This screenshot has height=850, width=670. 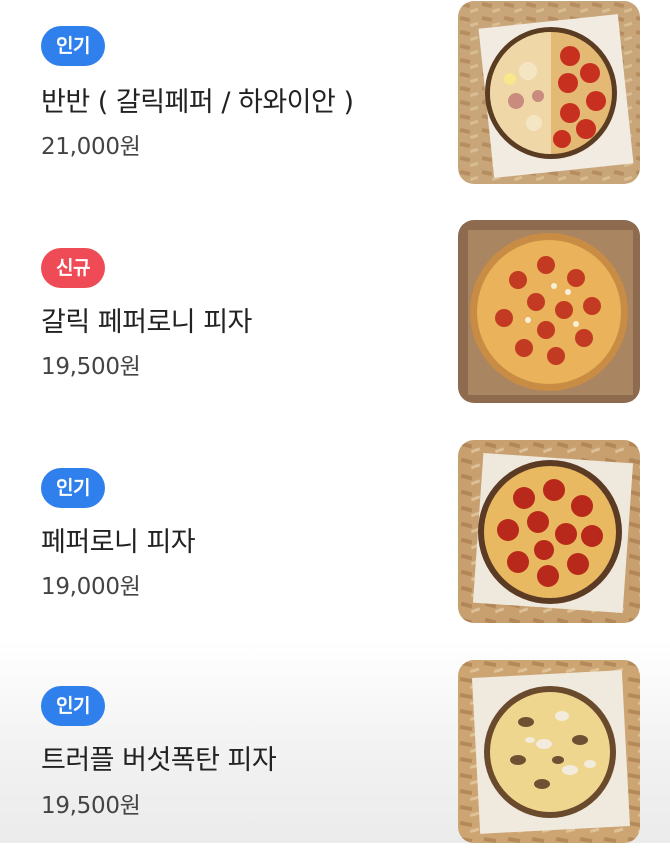 What do you see at coordinates (197, 102) in the screenshot?
I see `menu-item-name: 반반 ( 갈릭페퍼 / 하와이안 )` at bounding box center [197, 102].